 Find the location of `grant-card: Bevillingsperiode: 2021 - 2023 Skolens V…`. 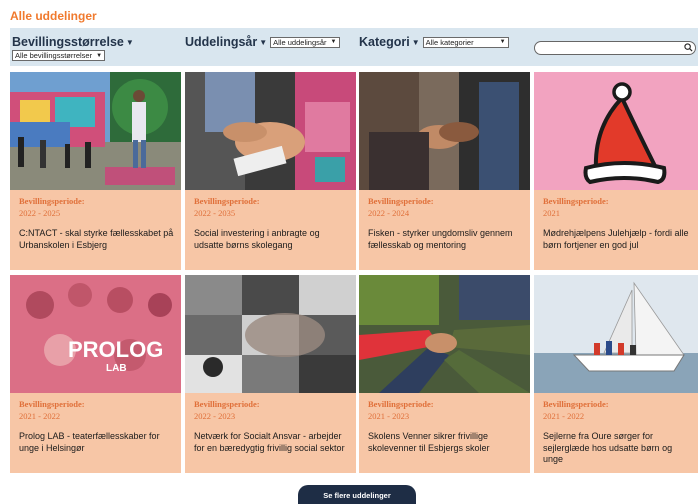

grant-card: Bevillingsperiode: 2021 - 2023 Skolens V… is located at coordinates (444, 374).